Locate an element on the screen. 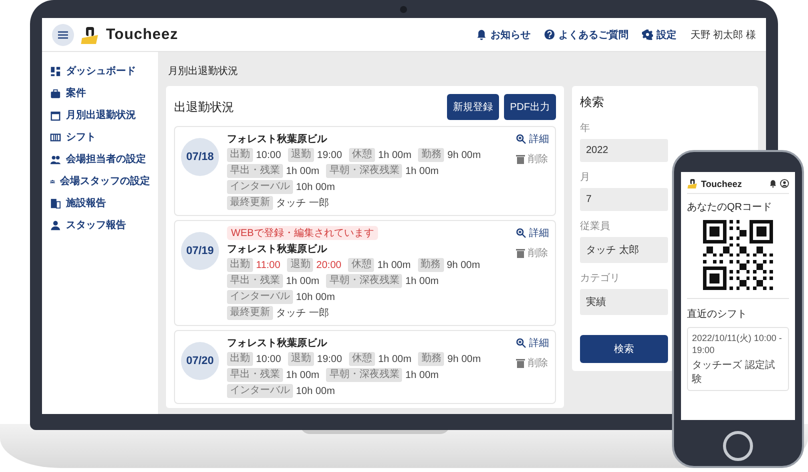 This screenshot has height=472, width=808. action-button: 新規登録 is located at coordinates (473, 107).